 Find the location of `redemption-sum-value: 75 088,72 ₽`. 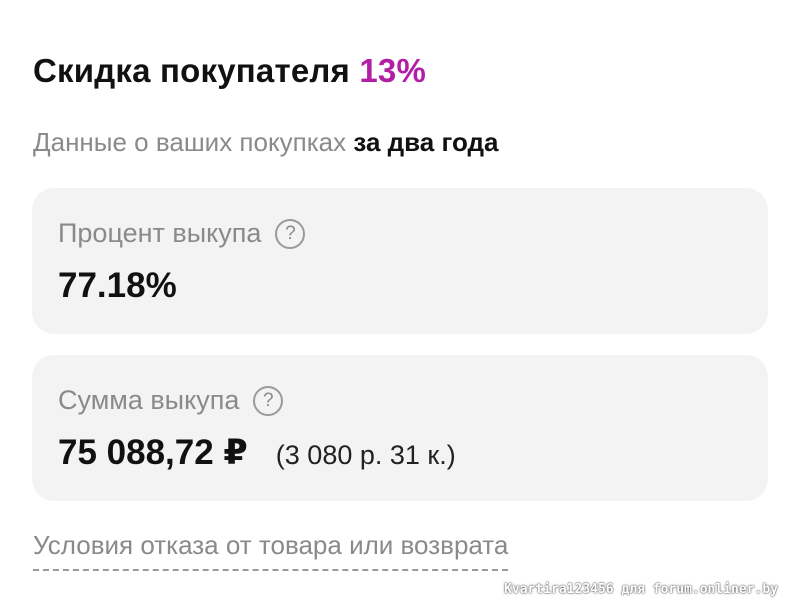

redemption-sum-value: 75 088,72 ₽ is located at coordinates (153, 452).